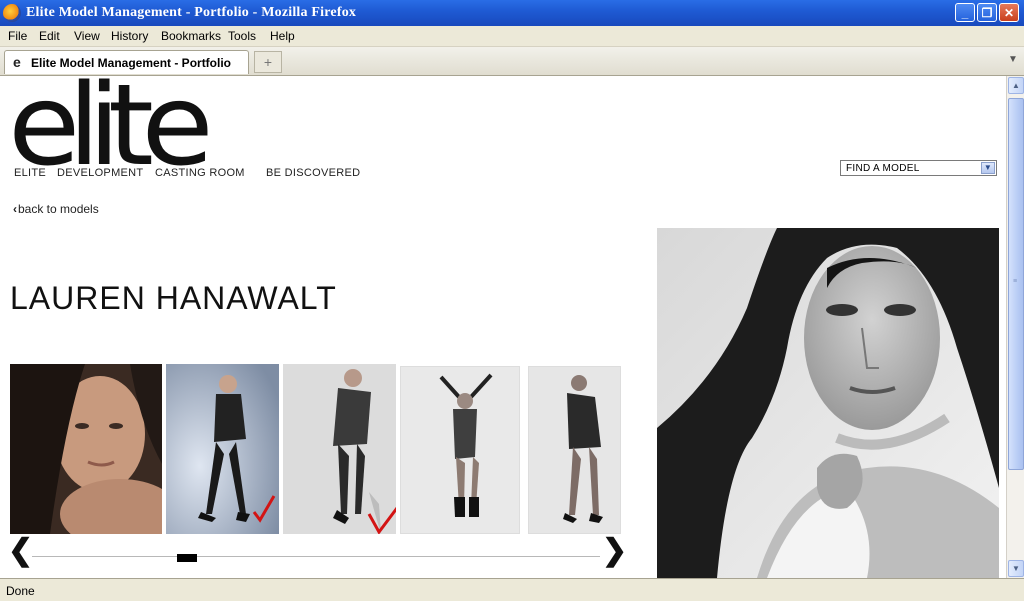  Describe the element at coordinates (988, 168) in the screenshot. I see `chevron-down-icon: ▼` at that location.